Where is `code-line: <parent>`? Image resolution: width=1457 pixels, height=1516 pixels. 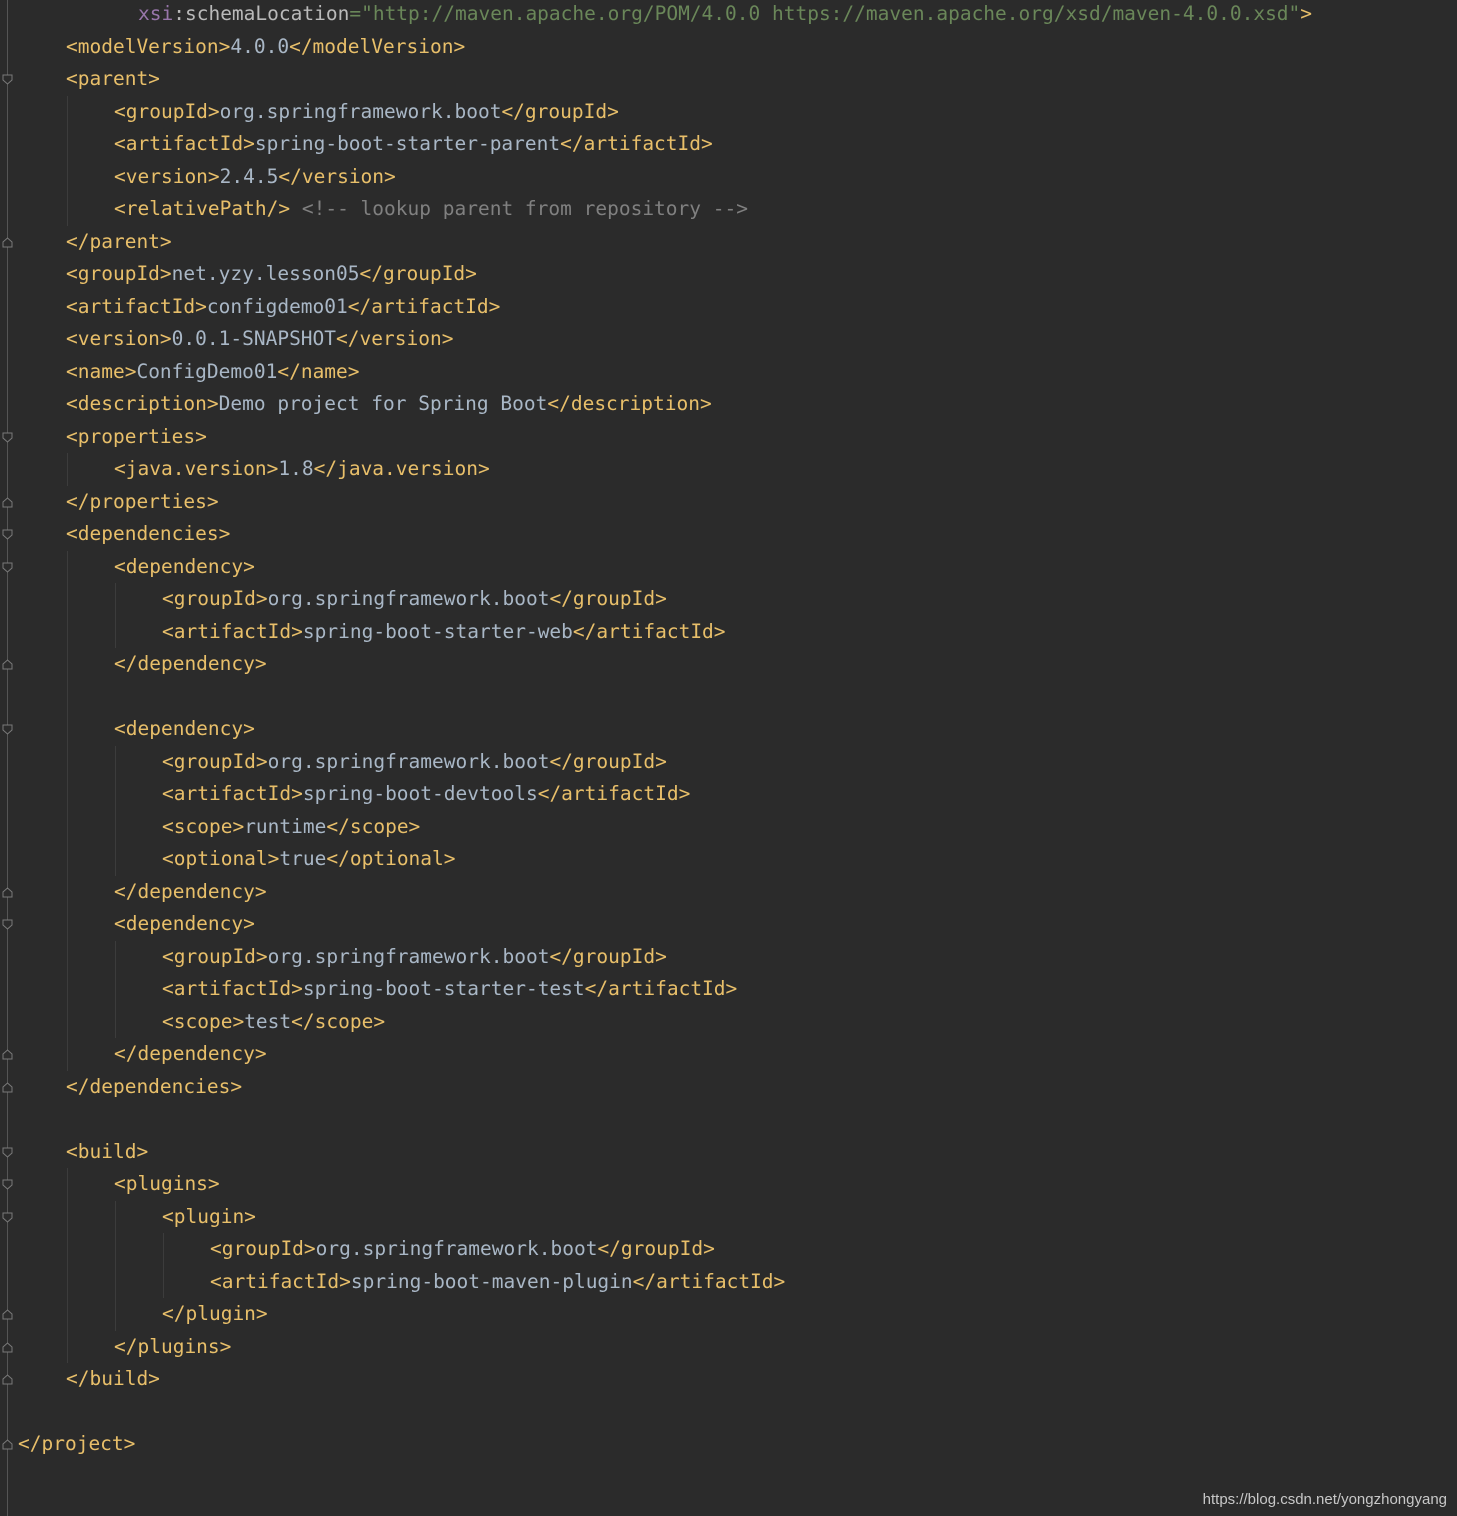
code-line: <parent> is located at coordinates (113, 79).